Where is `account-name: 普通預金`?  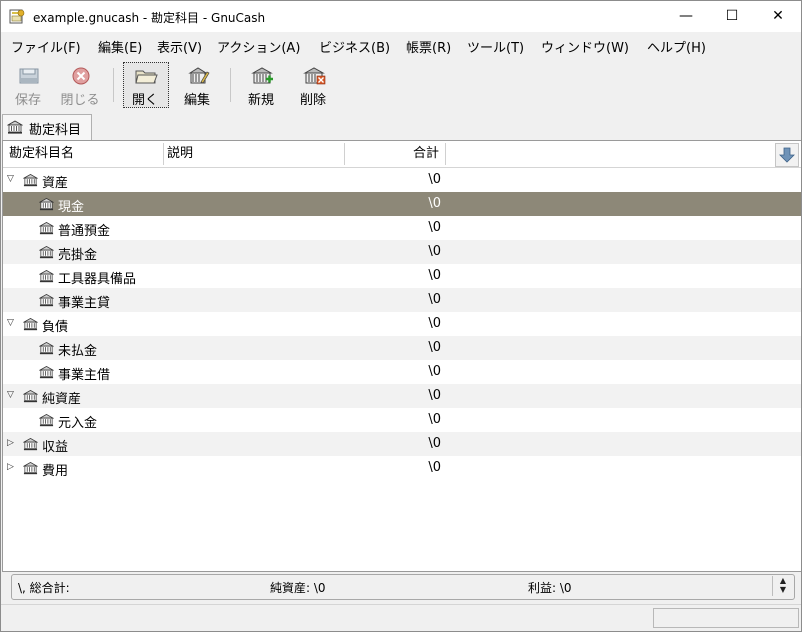
account-name: 普通預金 is located at coordinates (84, 231).